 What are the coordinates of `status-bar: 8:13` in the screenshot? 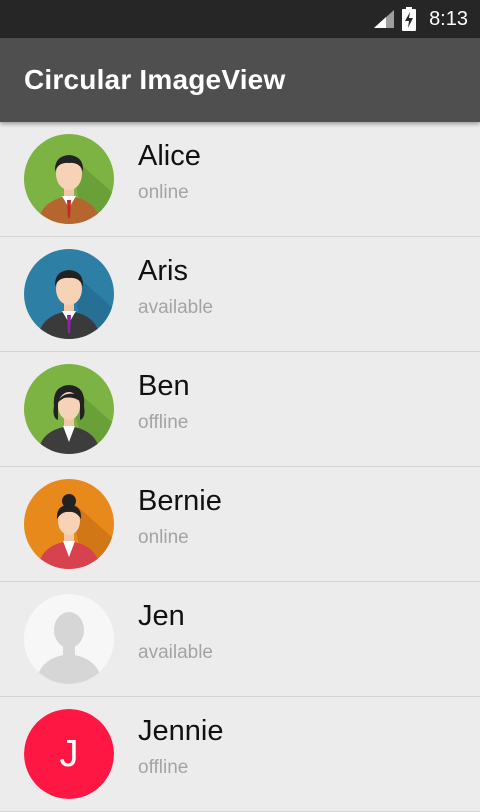 It's located at (240, 19).